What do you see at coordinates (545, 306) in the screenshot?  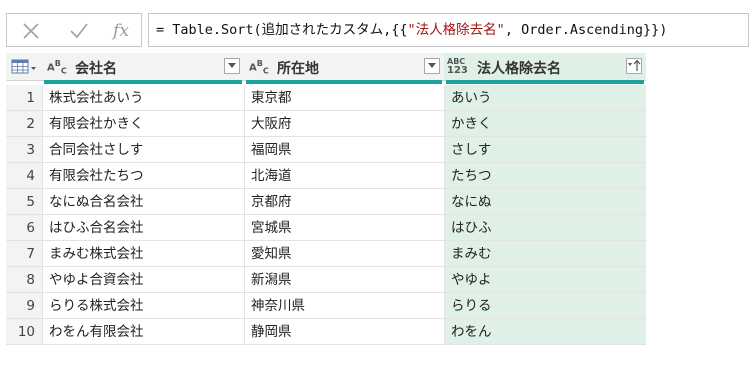 I see `cell-corp-removed-name: らりる` at bounding box center [545, 306].